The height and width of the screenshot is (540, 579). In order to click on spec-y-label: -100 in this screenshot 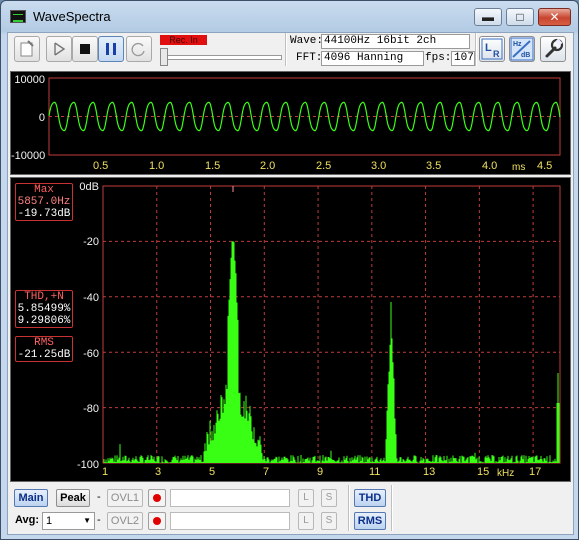, I will do `click(87, 465)`.